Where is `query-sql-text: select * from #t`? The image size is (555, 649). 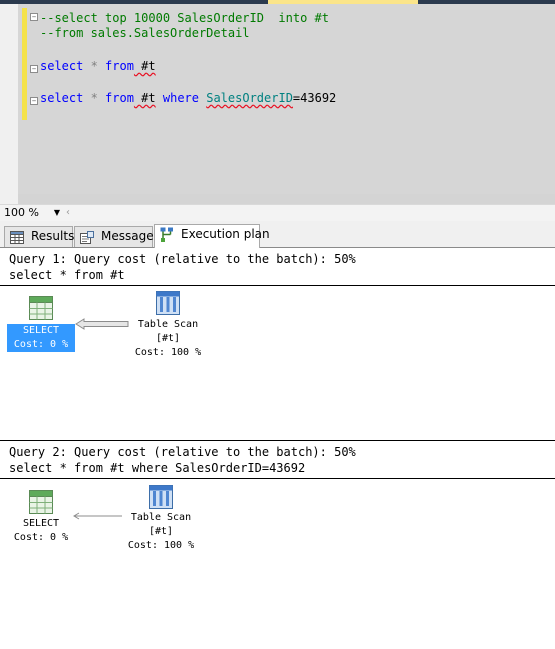
query-sql-text: select * from #t is located at coordinates (67, 275).